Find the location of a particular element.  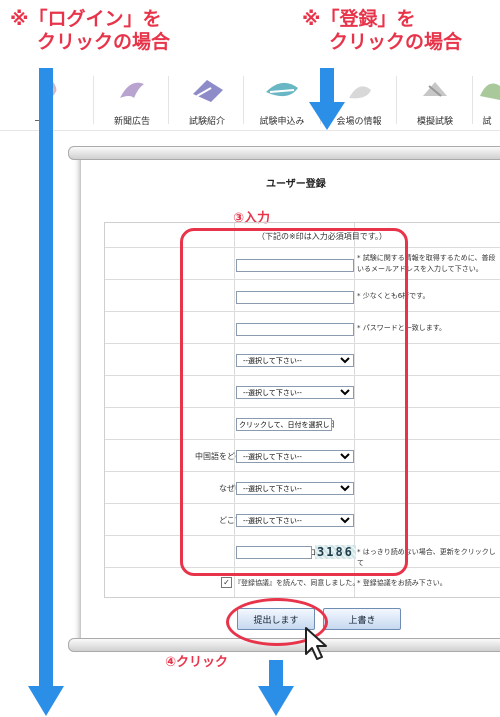

register-arrow-icon is located at coordinates (327, 99).